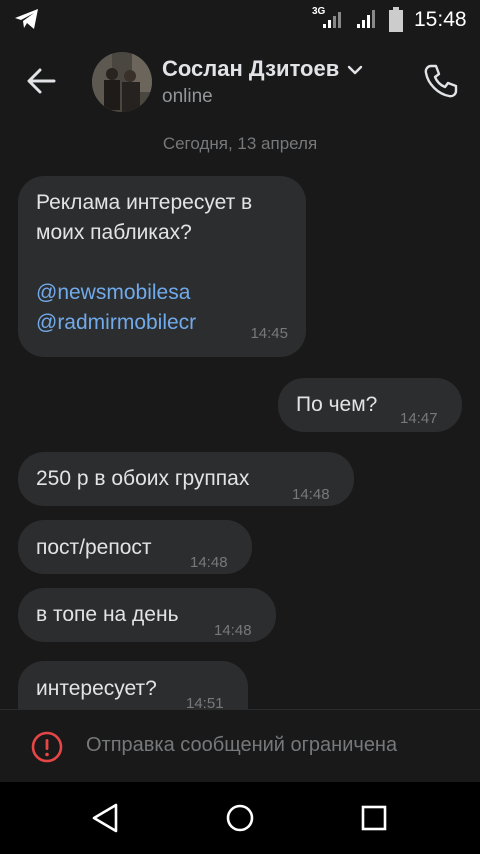 This screenshot has width=480, height=854. I want to click on message-text: в топе на день, so click(107, 614).